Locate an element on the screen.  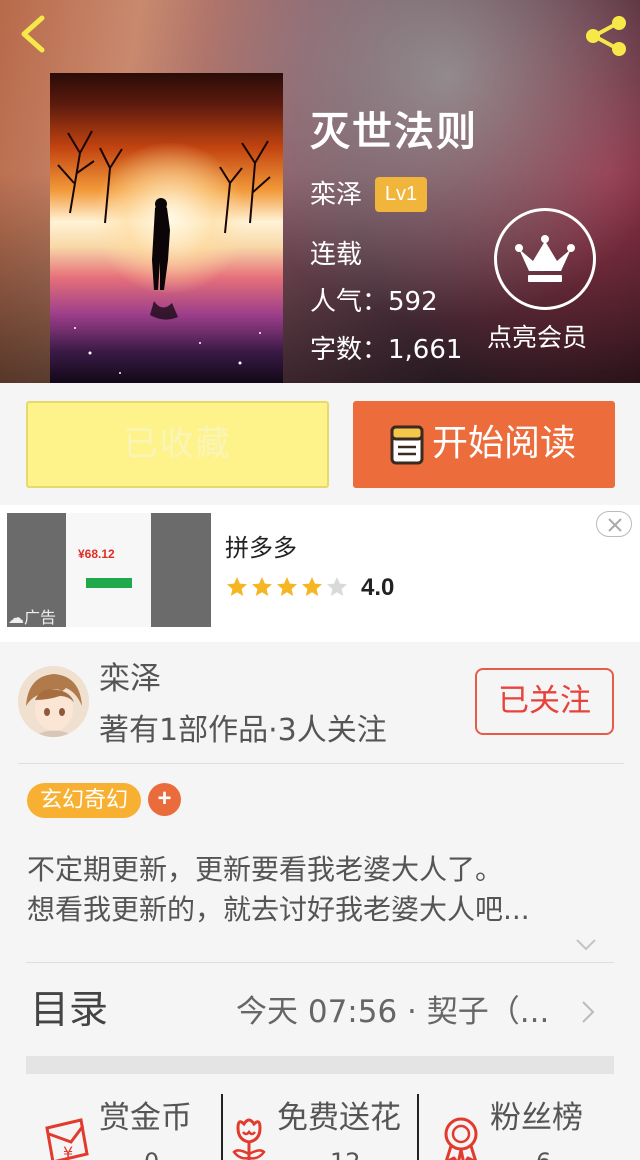
toc-title: 目录 is located at coordinates (69, 1011).